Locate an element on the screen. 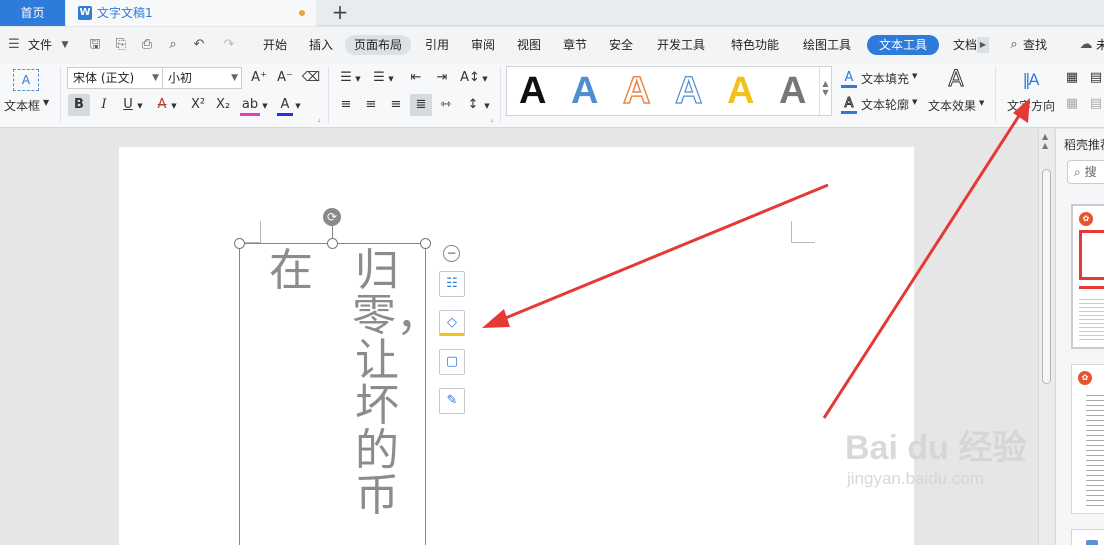 The width and height of the screenshot is (1104, 545). menu-partial-item: 未 is located at coordinates (1100, 45).